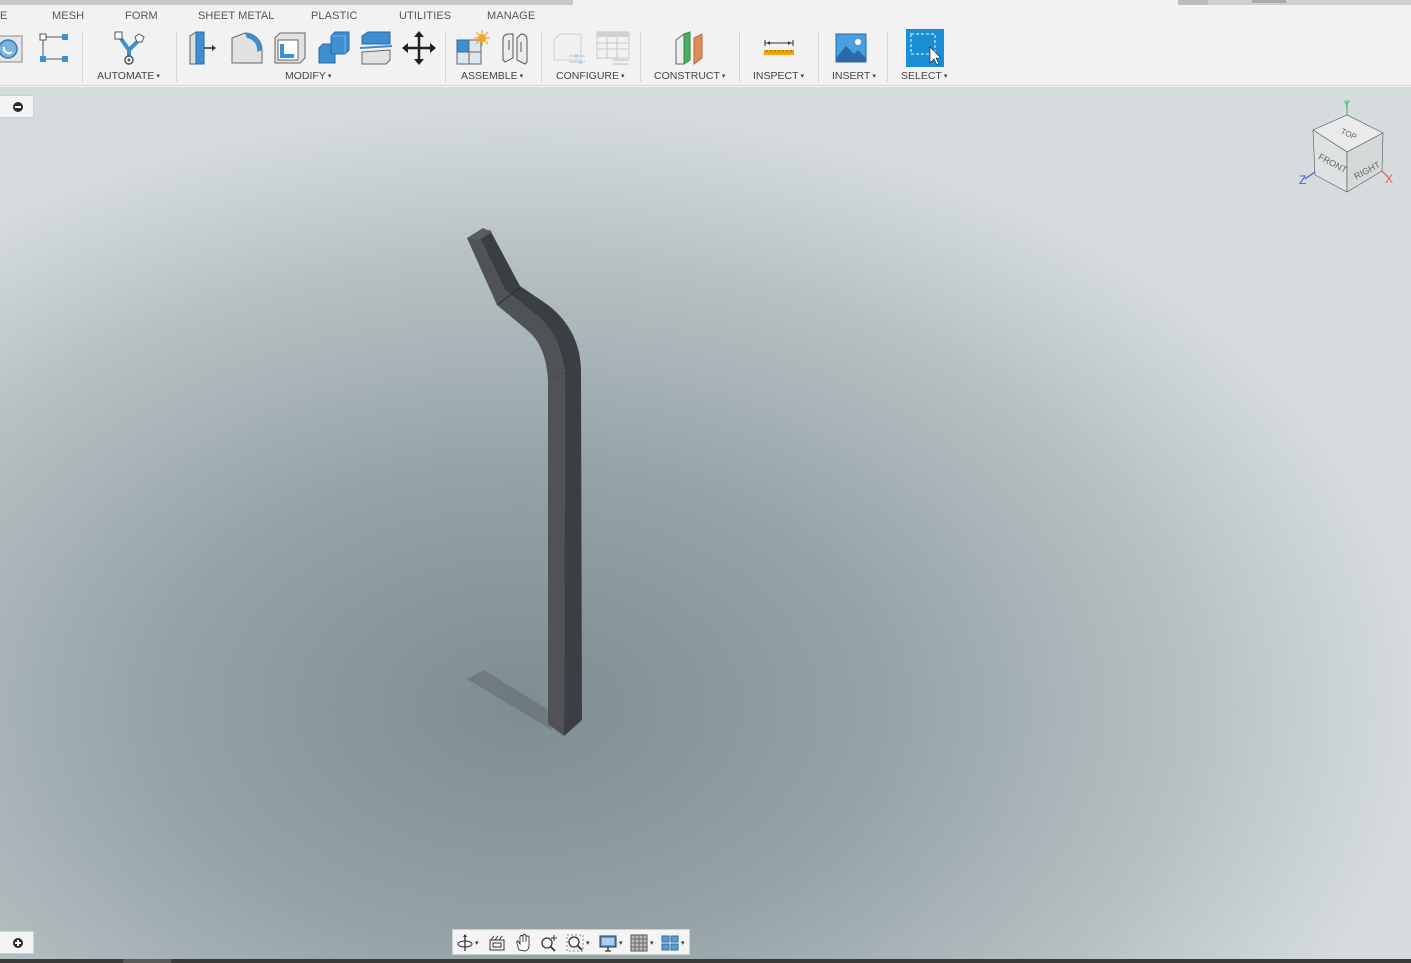  What do you see at coordinates (472, 48) in the screenshot?
I see `new-component-icon` at bounding box center [472, 48].